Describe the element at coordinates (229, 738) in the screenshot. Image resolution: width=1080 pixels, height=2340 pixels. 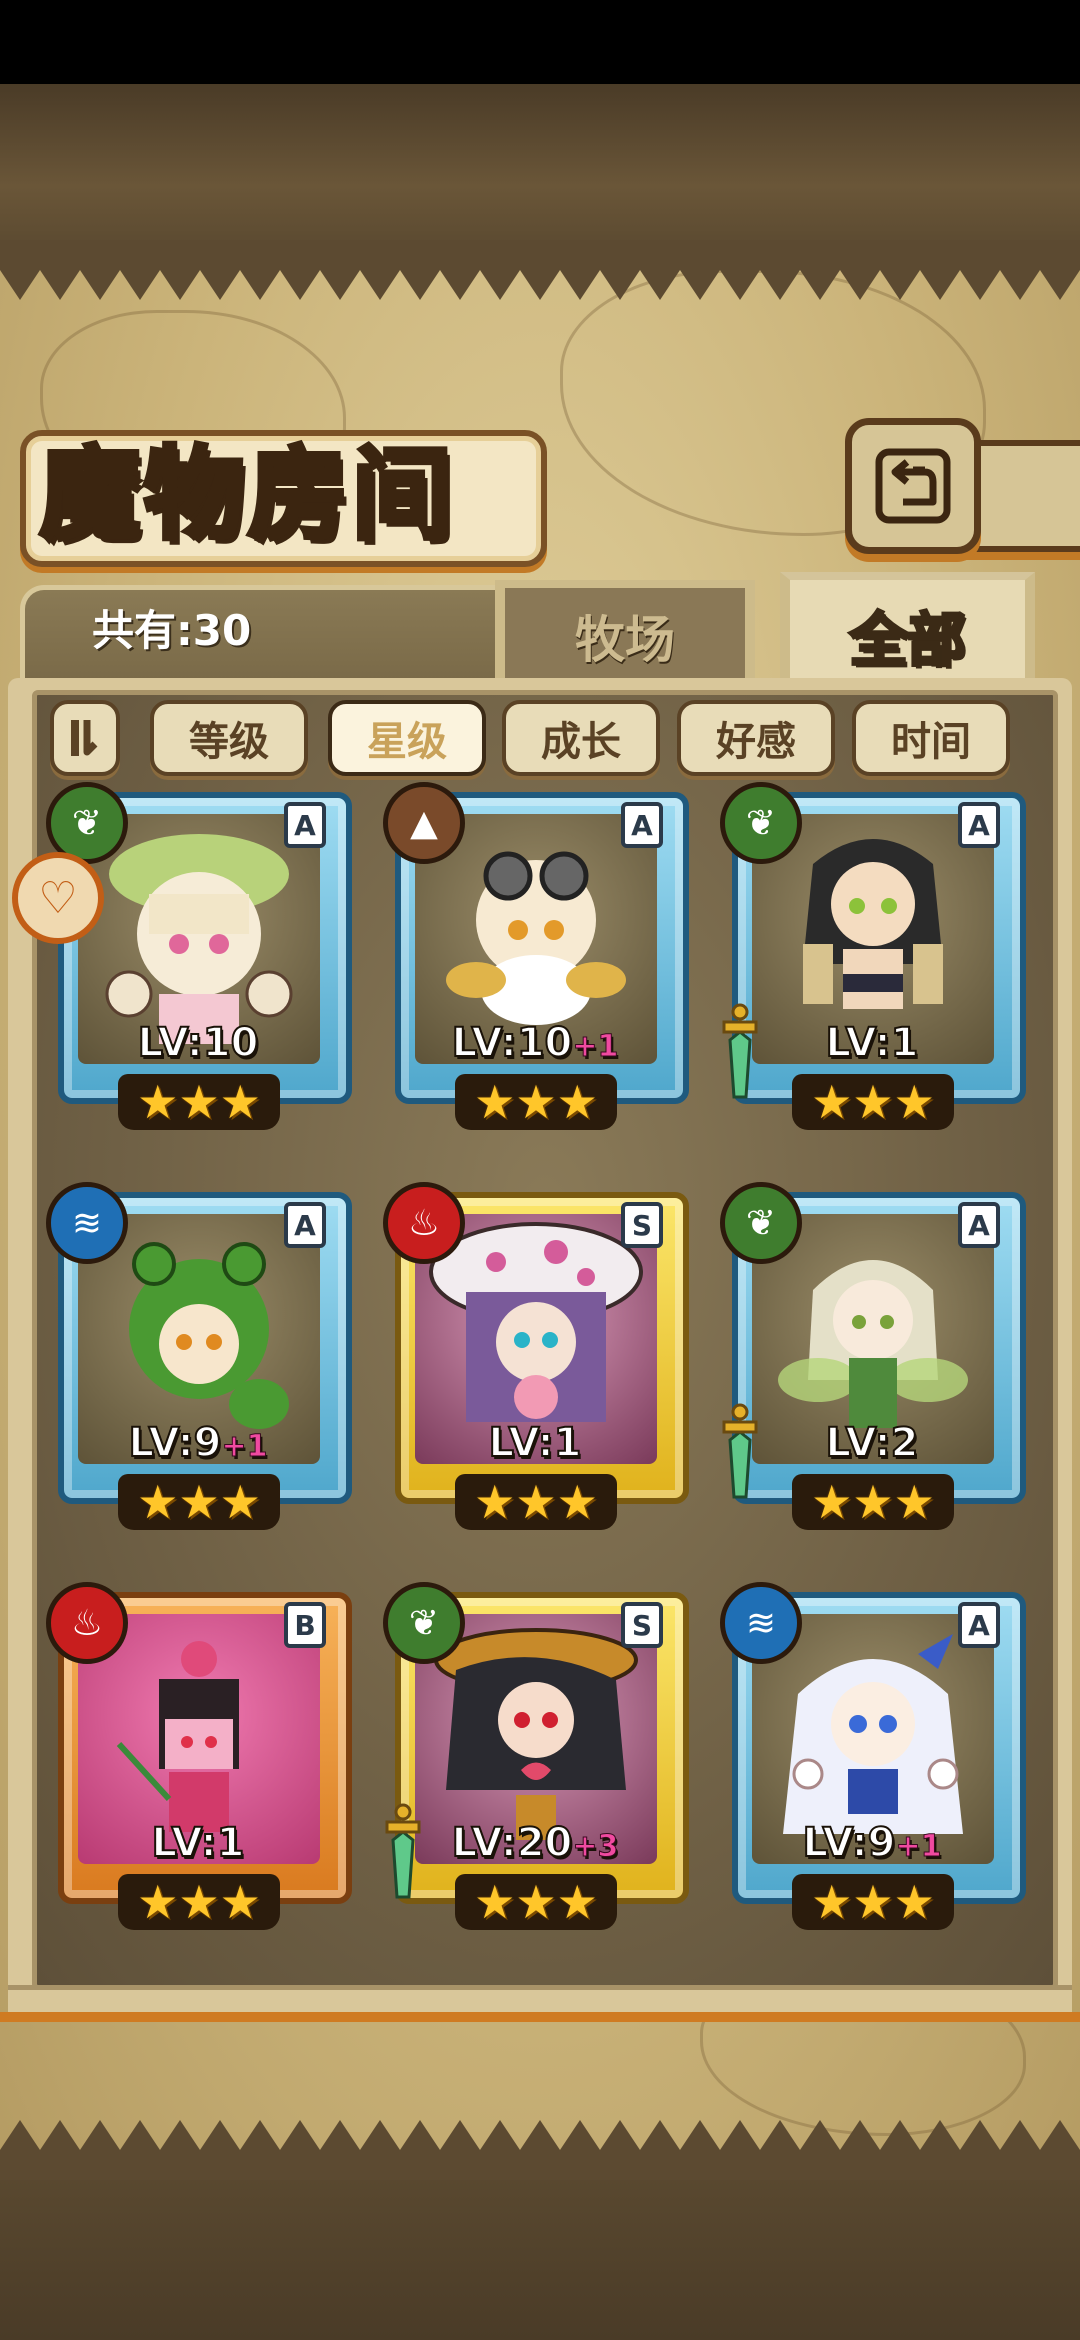
I see `sort-level-button: 等级` at that location.